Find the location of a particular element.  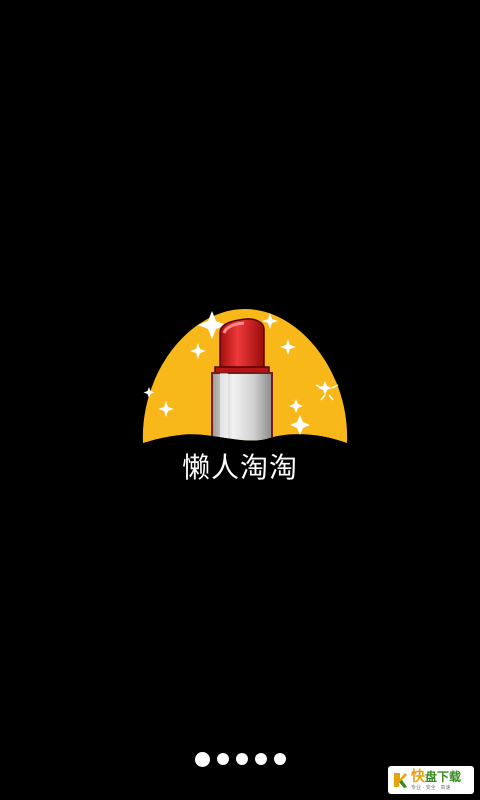

page-indicator is located at coordinates (240, 759).